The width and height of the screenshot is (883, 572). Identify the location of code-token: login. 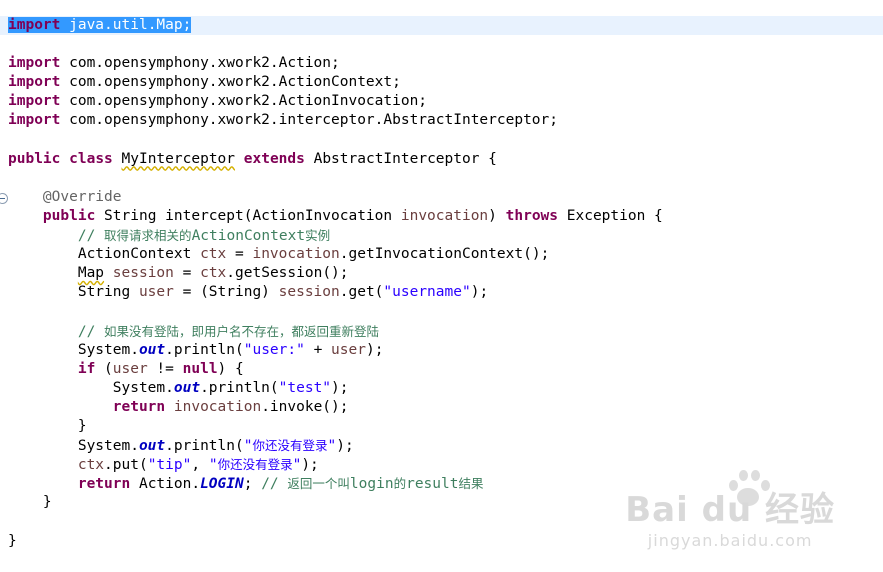
(371, 484).